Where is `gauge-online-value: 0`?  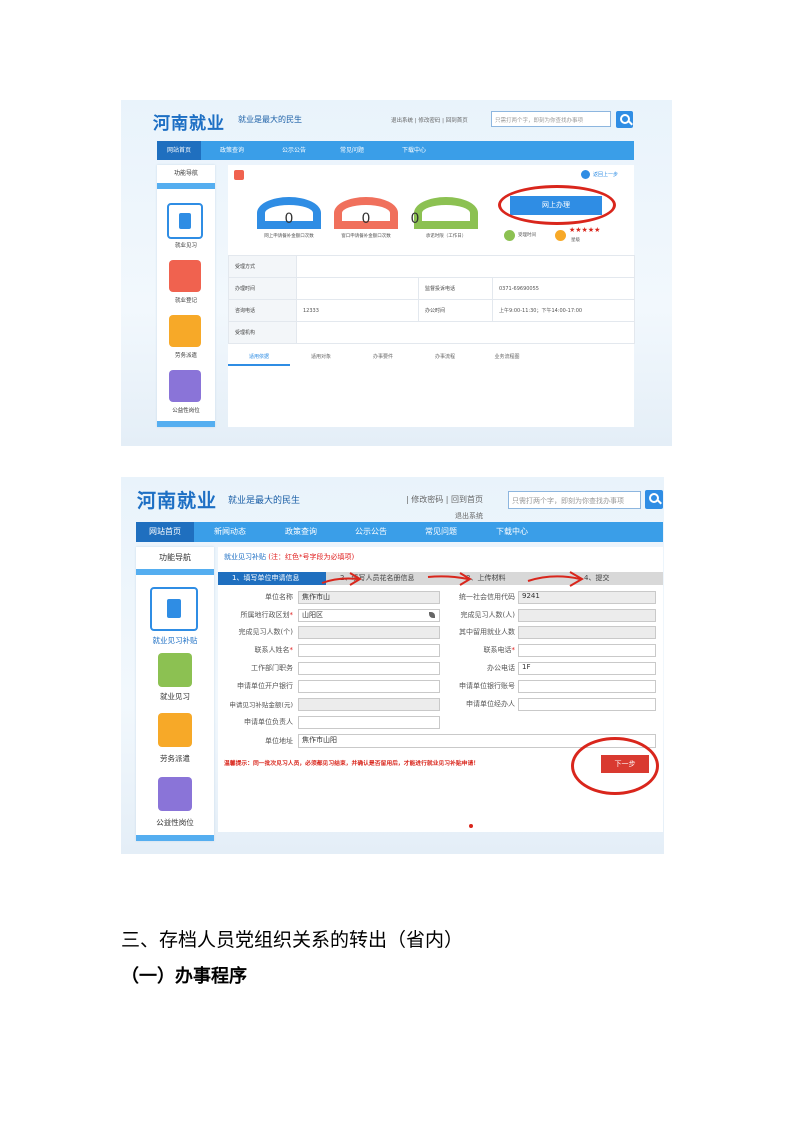 gauge-online-value: 0 is located at coordinates (289, 219).